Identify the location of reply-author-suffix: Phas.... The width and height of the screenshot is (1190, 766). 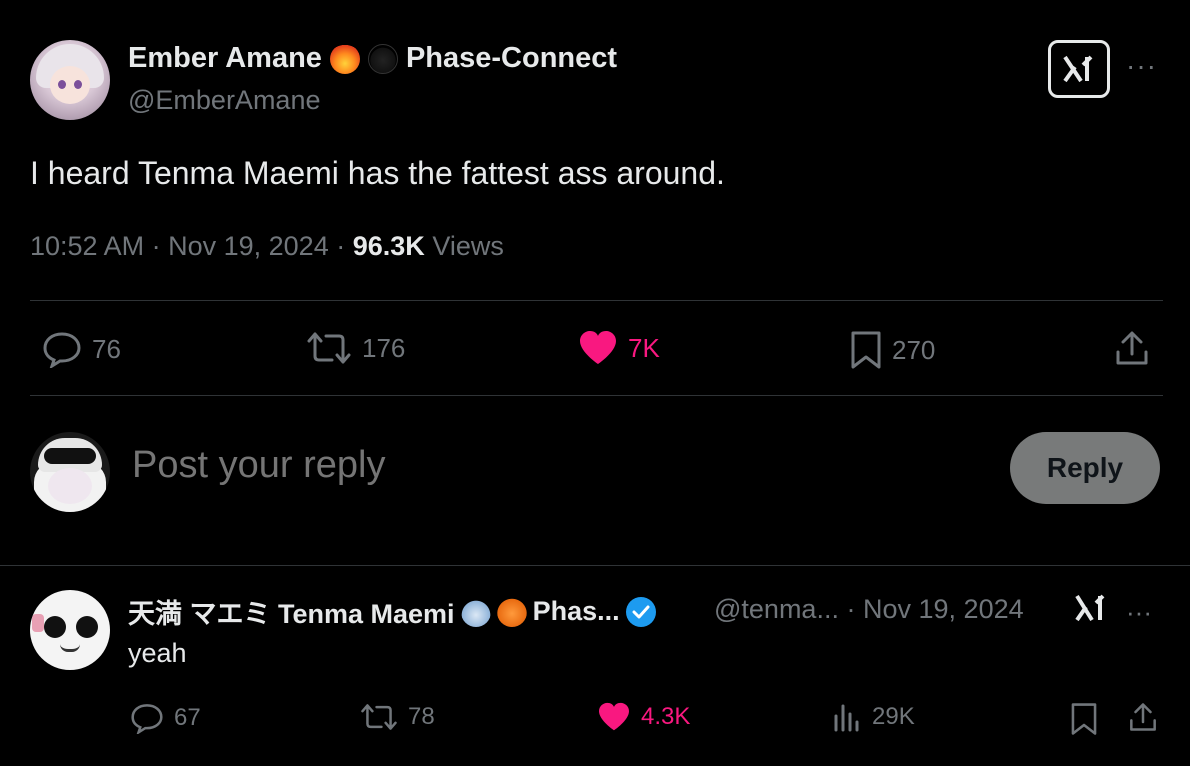
(576, 611).